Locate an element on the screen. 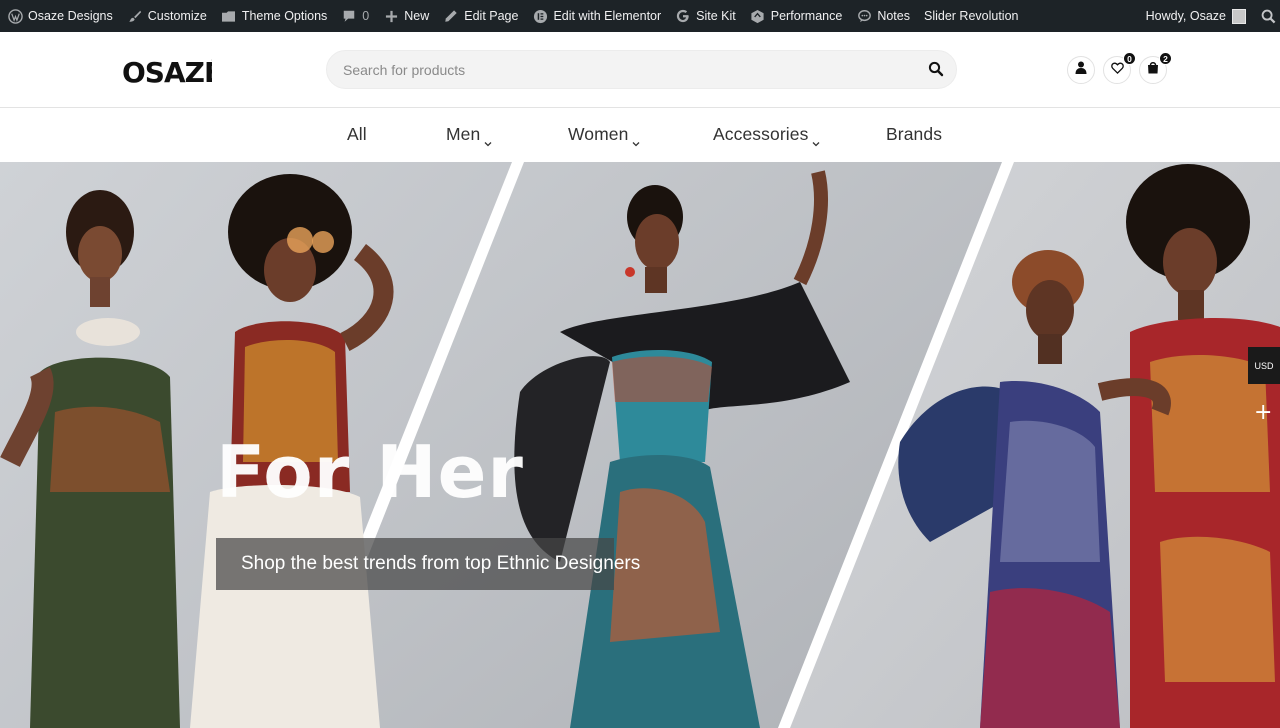  expand-plus-icon: + is located at coordinates (1263, 413).